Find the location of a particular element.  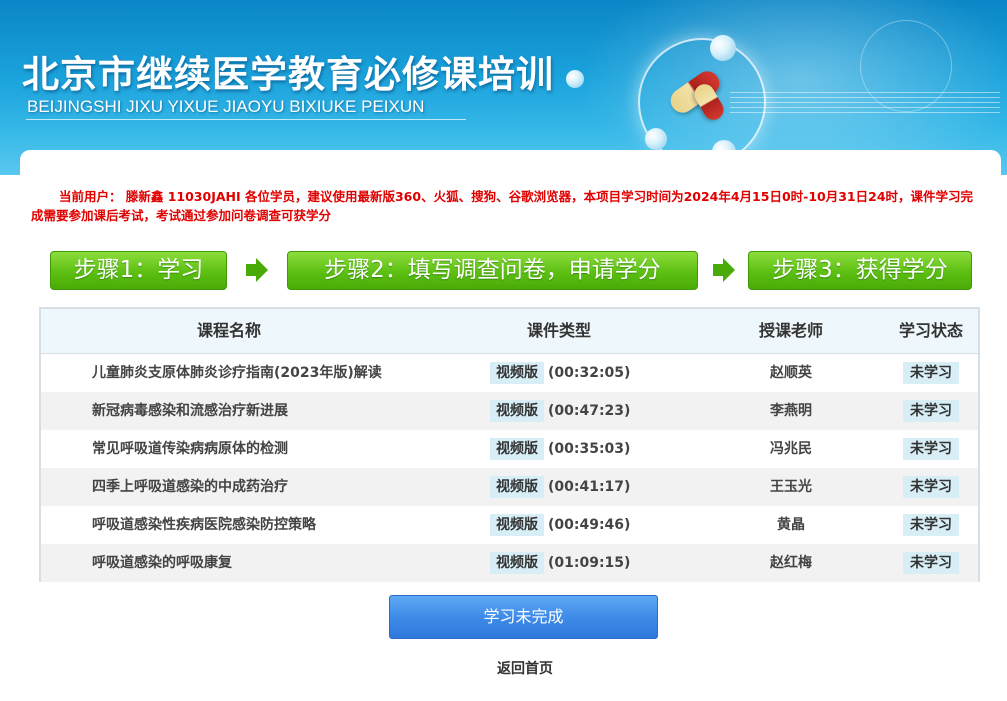

step-1-study: 步骤1：学习 is located at coordinates (138, 270).